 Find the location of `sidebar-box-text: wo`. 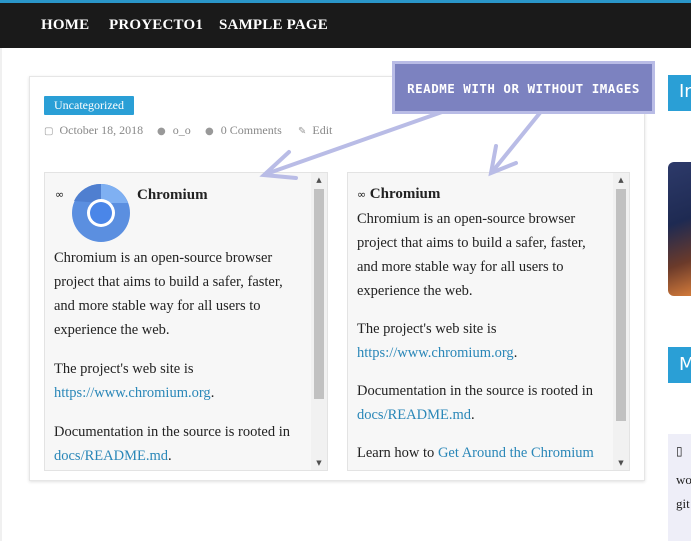

sidebar-box-text: wo is located at coordinates (683, 479).